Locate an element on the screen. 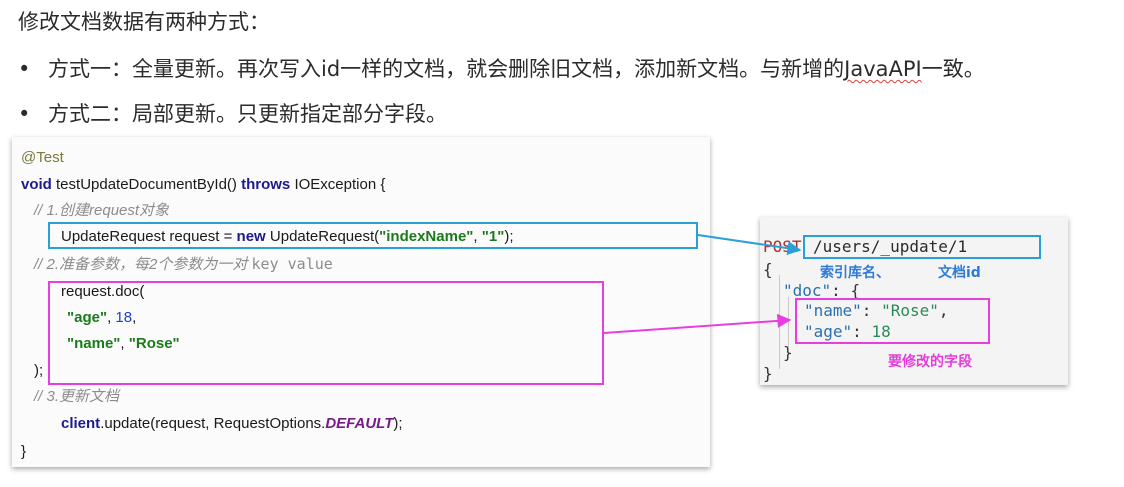 This screenshot has height=487, width=1124. arrow-params-to-fields is located at coordinates (697, 323).